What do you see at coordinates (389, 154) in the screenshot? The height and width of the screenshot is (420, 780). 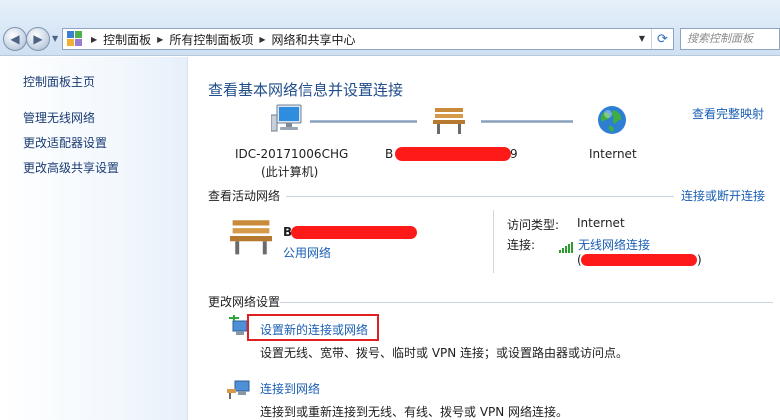 I see `map-network-name: B` at bounding box center [389, 154].